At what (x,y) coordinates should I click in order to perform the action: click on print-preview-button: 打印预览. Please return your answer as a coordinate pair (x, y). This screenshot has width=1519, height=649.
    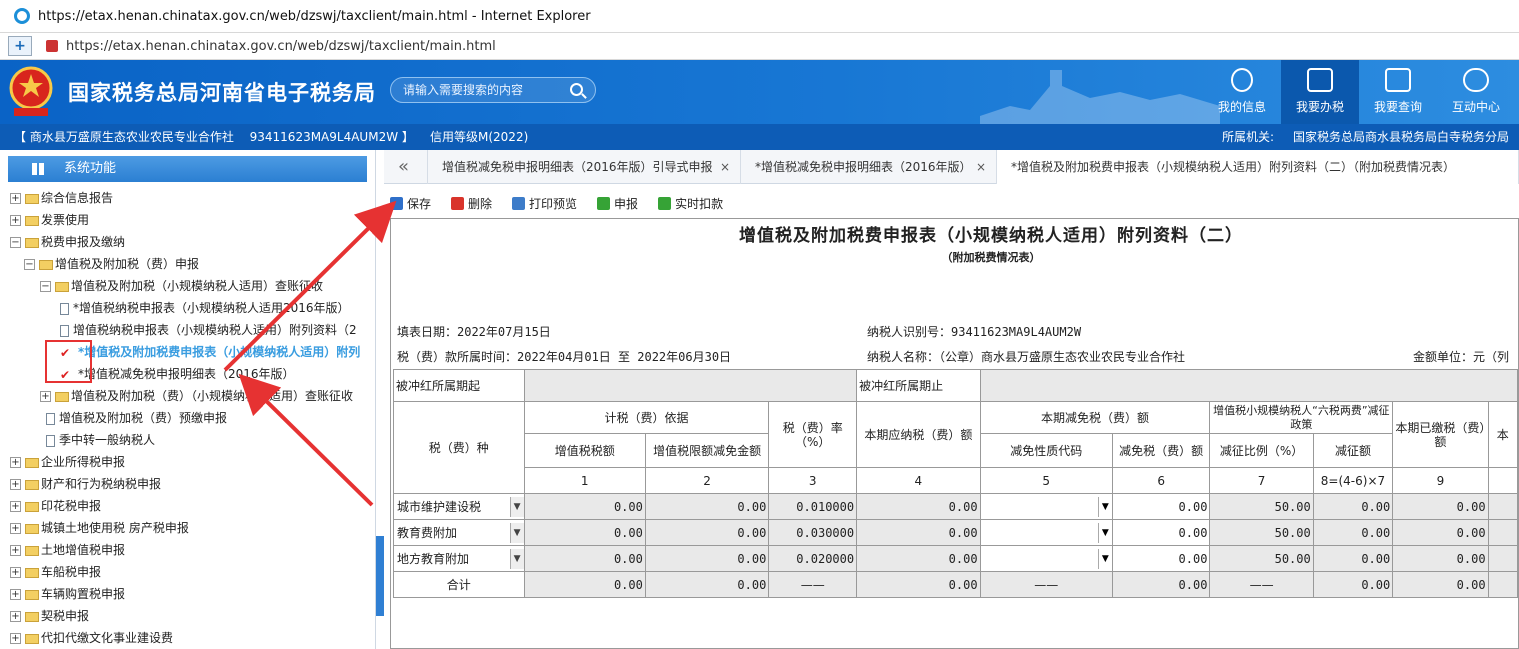
    Looking at the image, I should click on (544, 203).